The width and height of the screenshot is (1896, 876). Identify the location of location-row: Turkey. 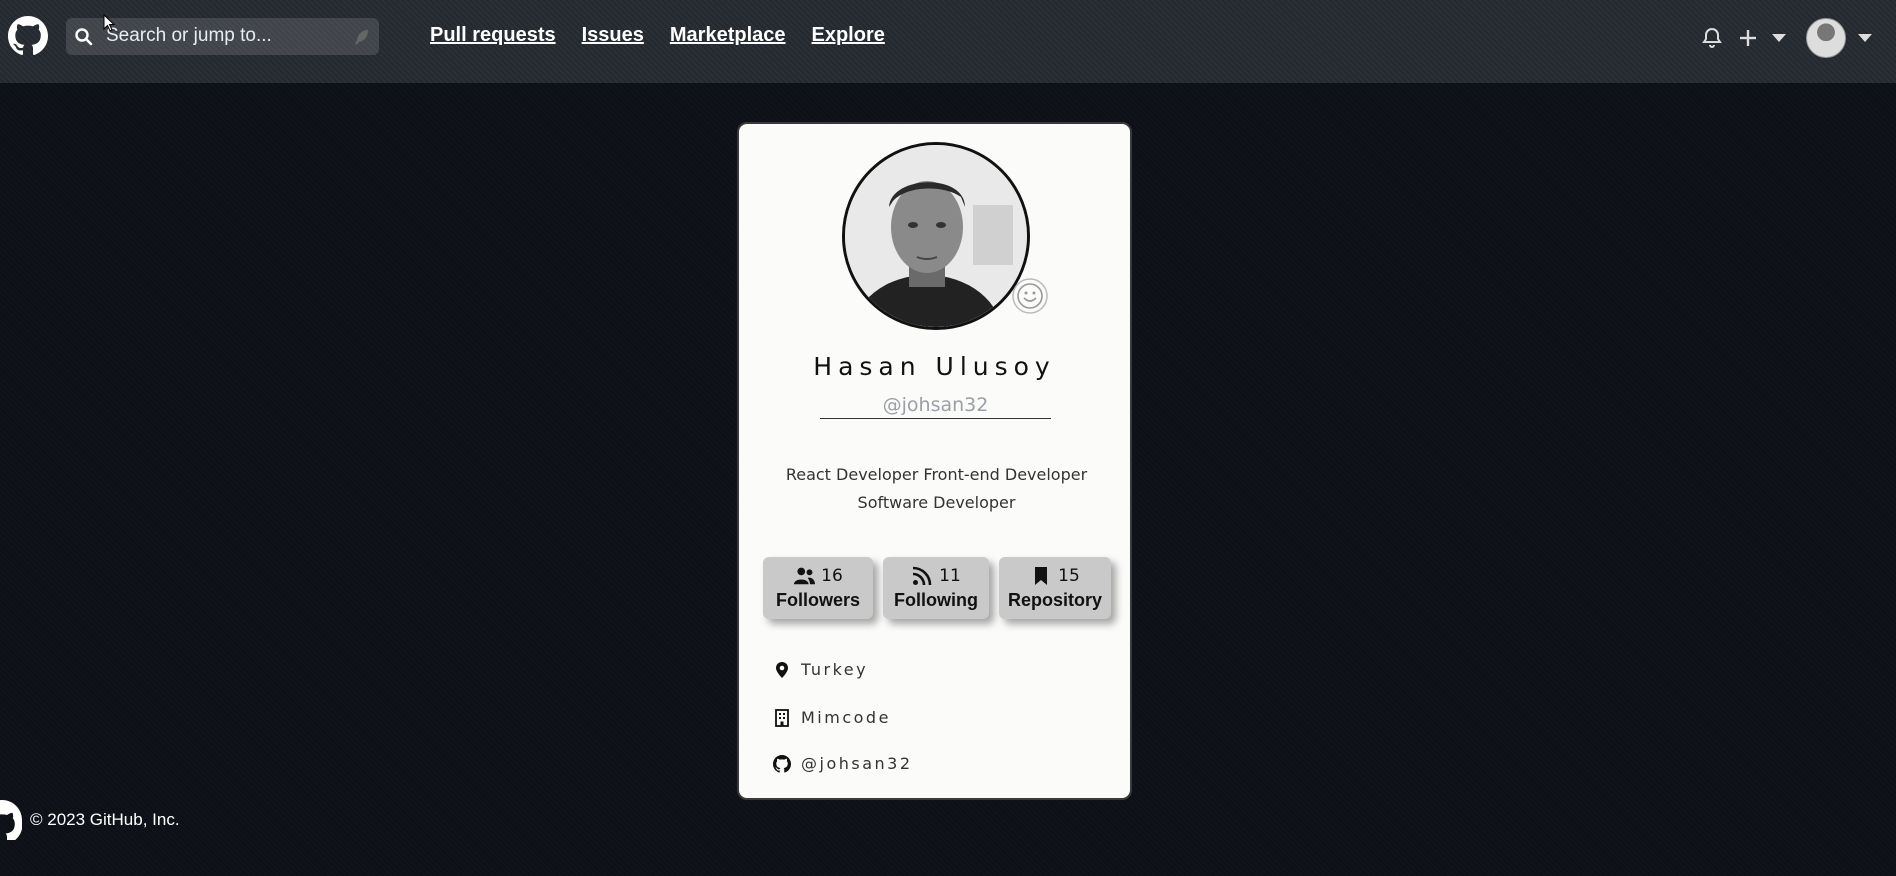
(820, 669).